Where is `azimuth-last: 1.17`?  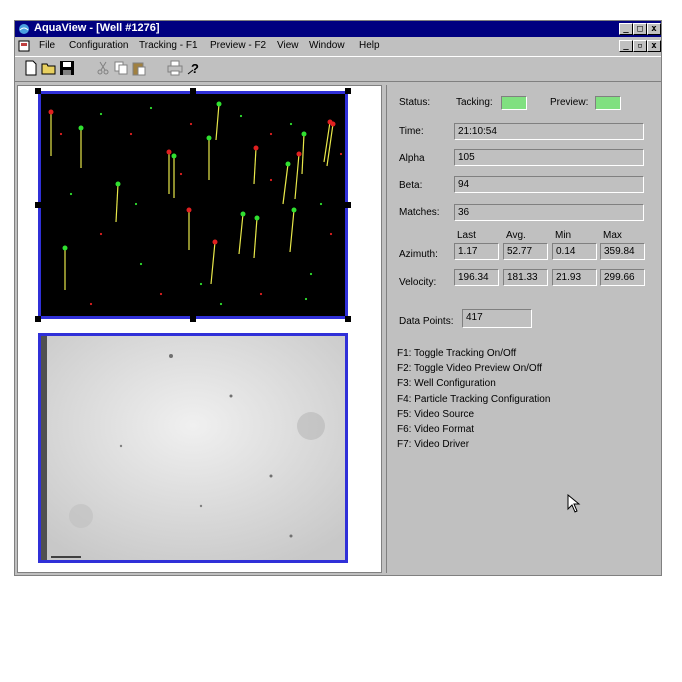 azimuth-last: 1.17 is located at coordinates (476, 251).